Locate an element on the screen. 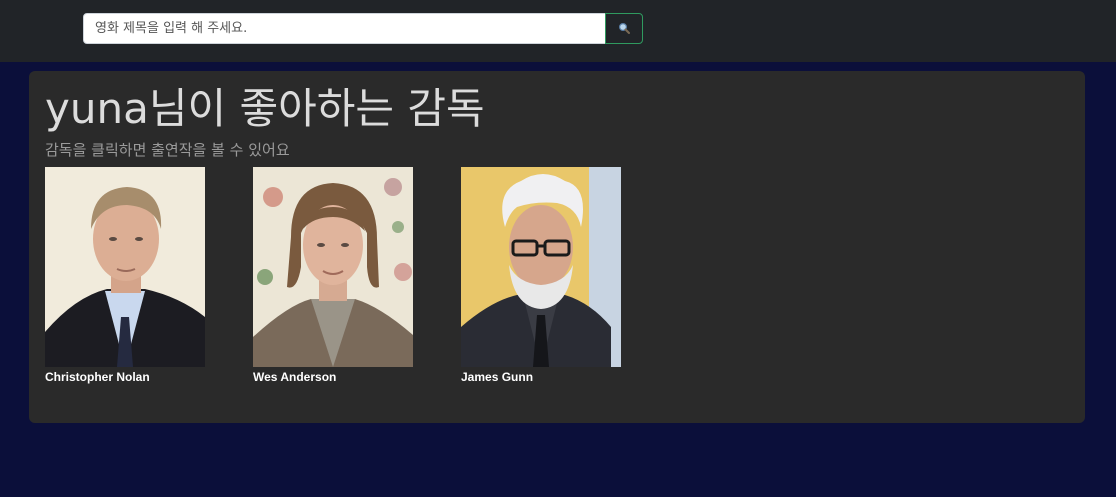  director-card-wes-anderson: Wes Anderson is located at coordinates (333, 275).